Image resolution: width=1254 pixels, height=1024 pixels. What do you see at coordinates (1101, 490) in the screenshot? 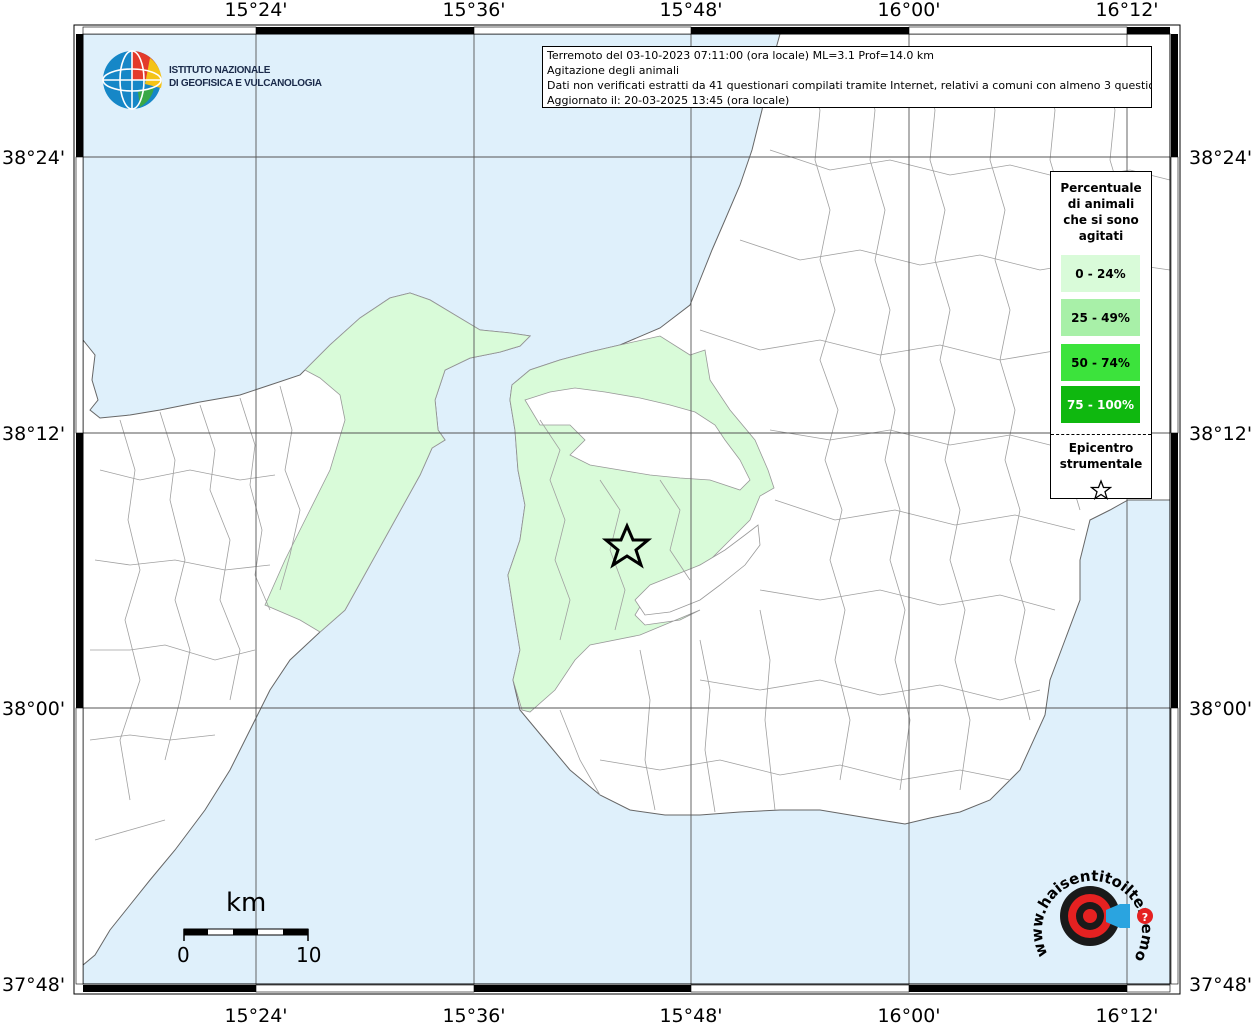
I see `star-icon` at bounding box center [1101, 490].